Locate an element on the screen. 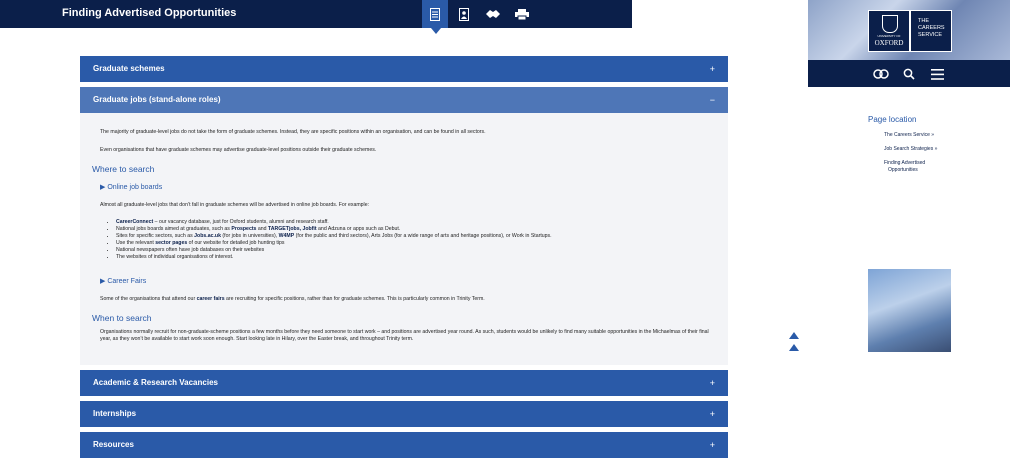  user-profile-icon is located at coordinates (464, 14).